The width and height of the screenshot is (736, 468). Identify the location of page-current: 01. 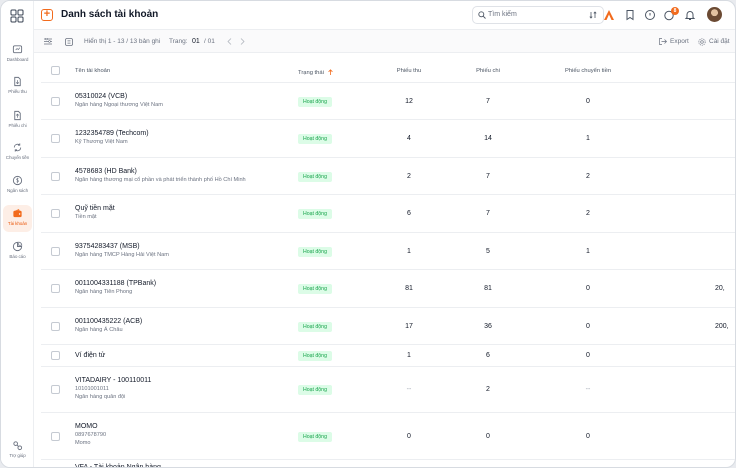
(196, 41).